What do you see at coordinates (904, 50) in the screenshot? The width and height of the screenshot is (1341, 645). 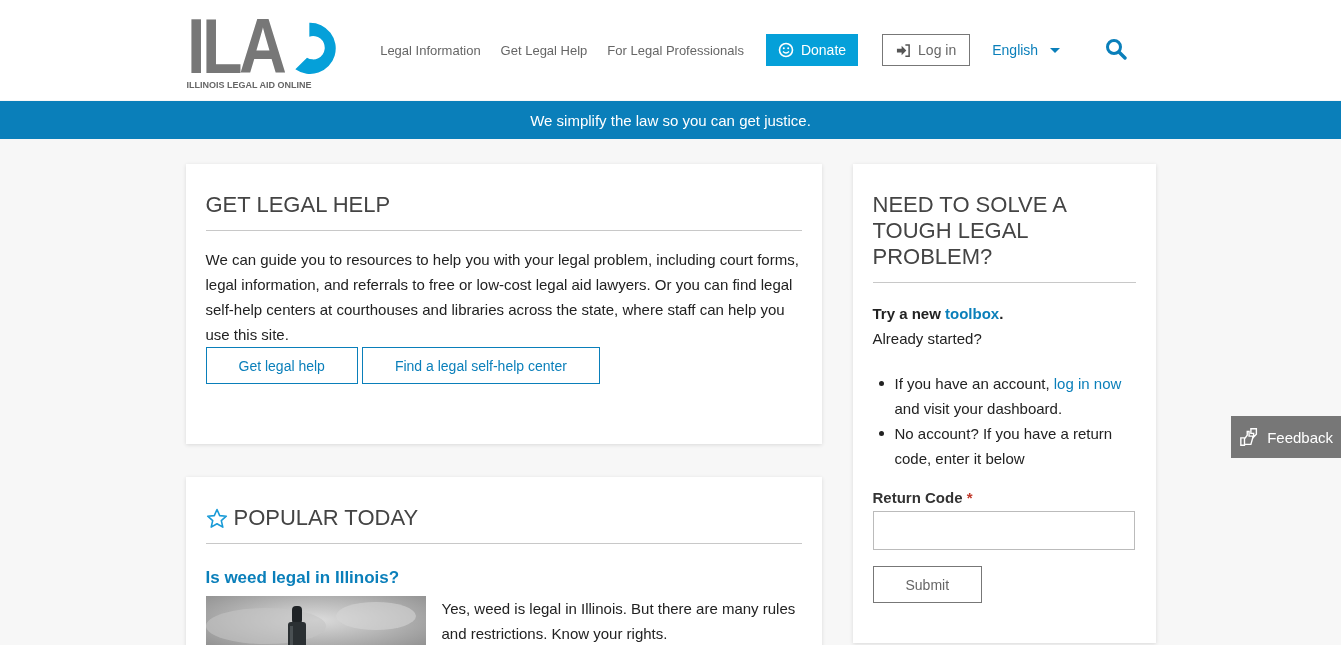 I see `sign-in-icon` at bounding box center [904, 50].